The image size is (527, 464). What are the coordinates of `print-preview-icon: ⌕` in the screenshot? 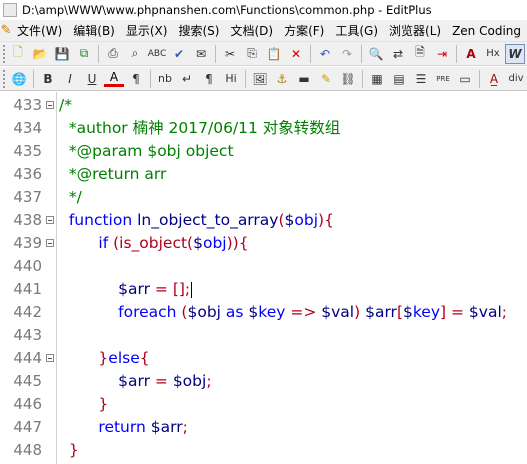 It's located at (135, 54).